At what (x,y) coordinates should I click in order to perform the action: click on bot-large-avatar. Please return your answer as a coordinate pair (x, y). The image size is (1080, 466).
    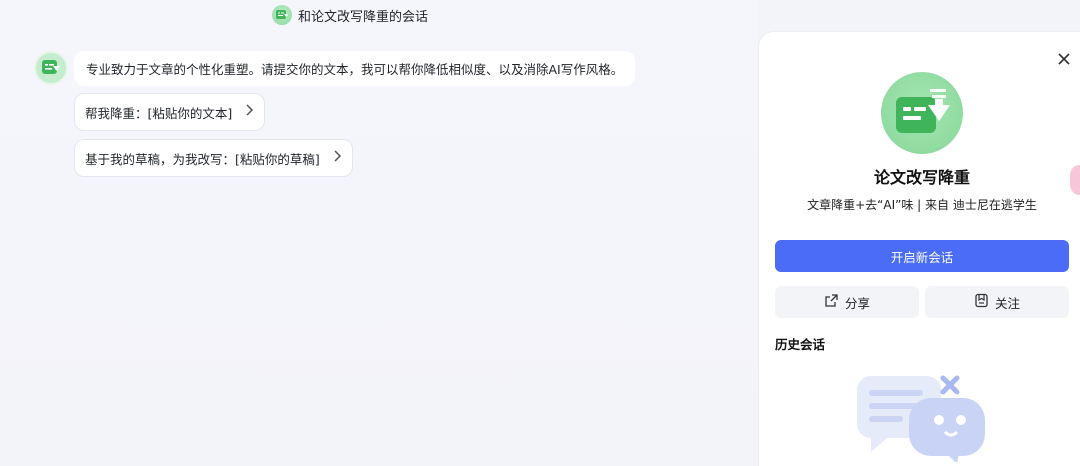
    Looking at the image, I should click on (922, 113).